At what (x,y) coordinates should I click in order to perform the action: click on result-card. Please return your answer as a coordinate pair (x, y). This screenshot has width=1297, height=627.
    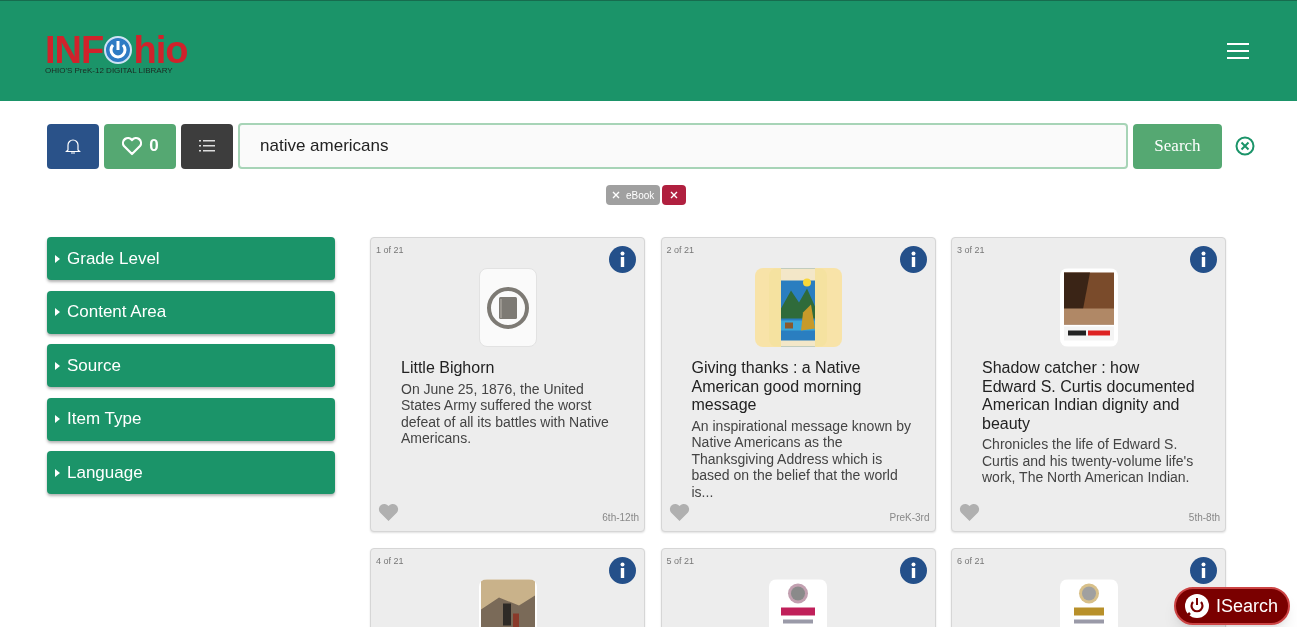
    Looking at the image, I should click on (1088, 384).